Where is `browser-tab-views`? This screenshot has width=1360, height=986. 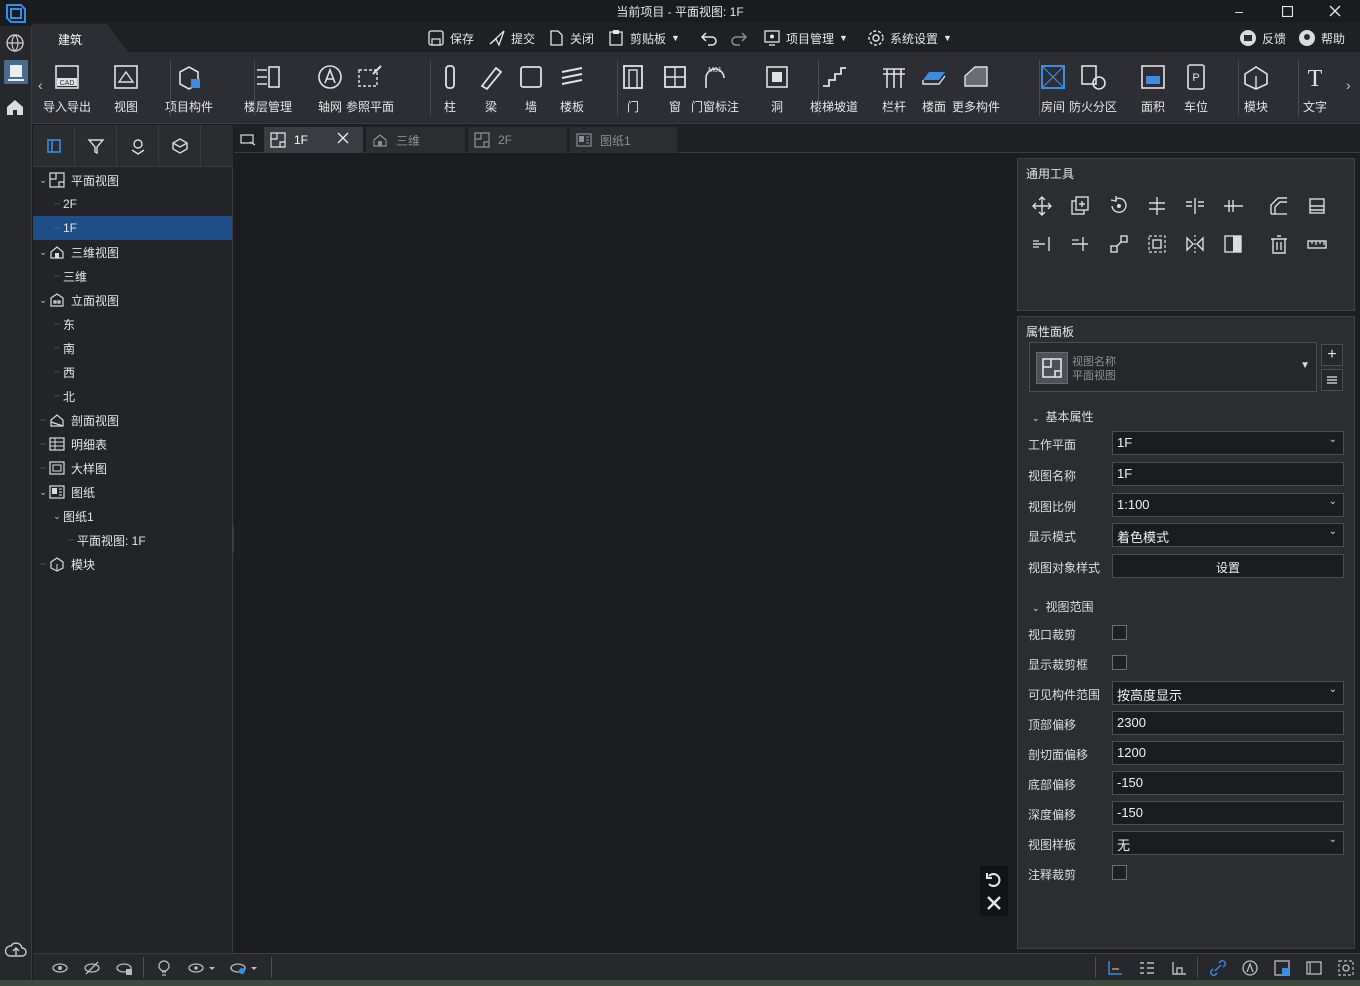 browser-tab-views is located at coordinates (54, 146).